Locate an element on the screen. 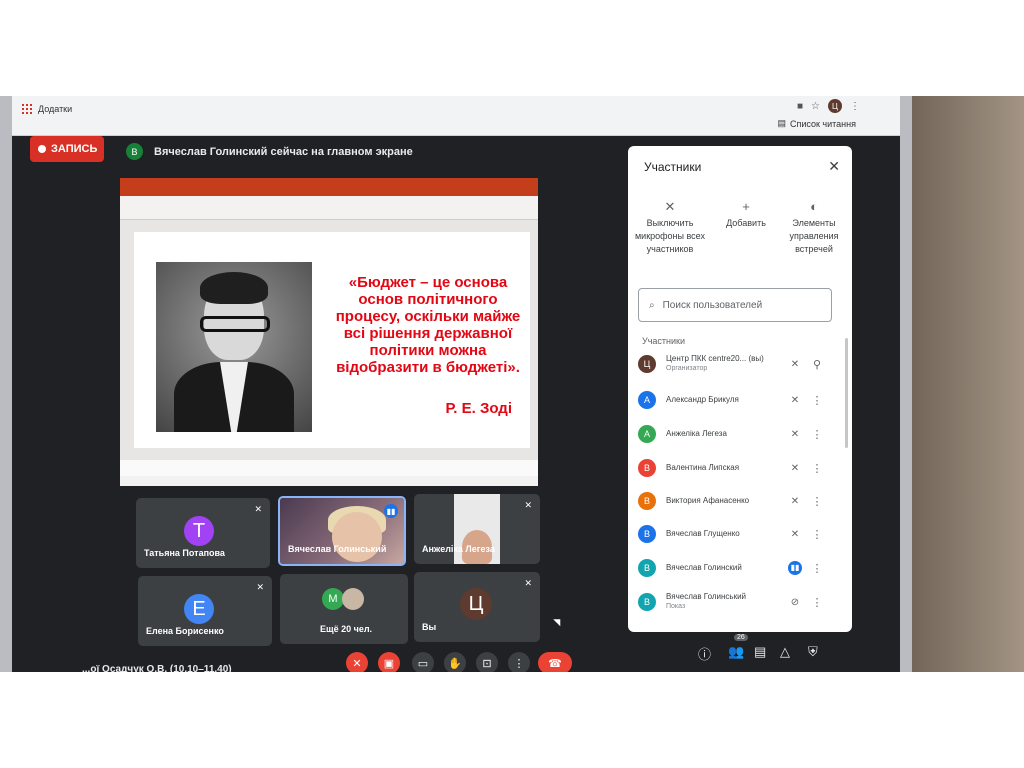  phone-hangup-icon: ☎ is located at coordinates (555, 663).